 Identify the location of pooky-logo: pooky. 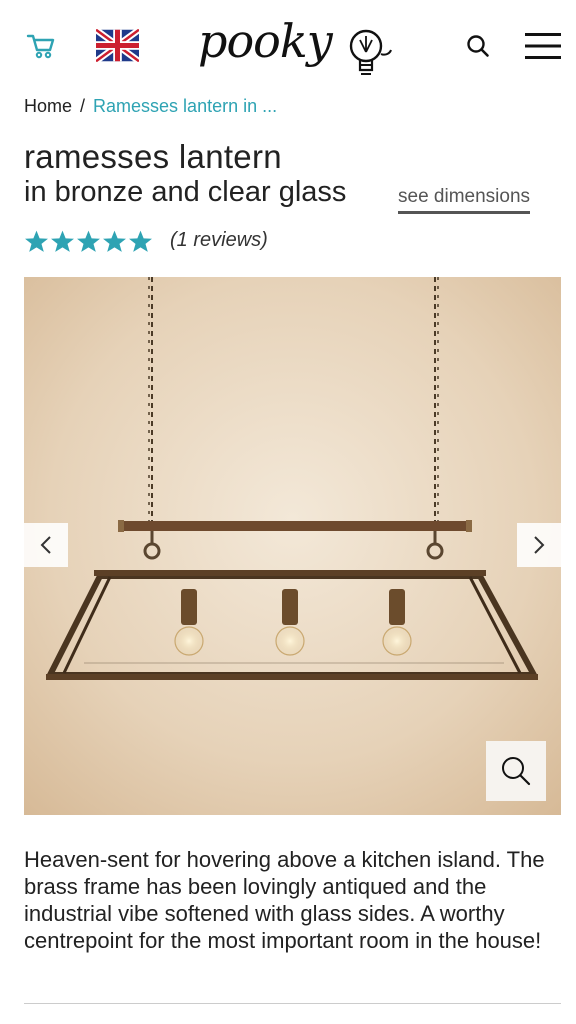
(294, 49).